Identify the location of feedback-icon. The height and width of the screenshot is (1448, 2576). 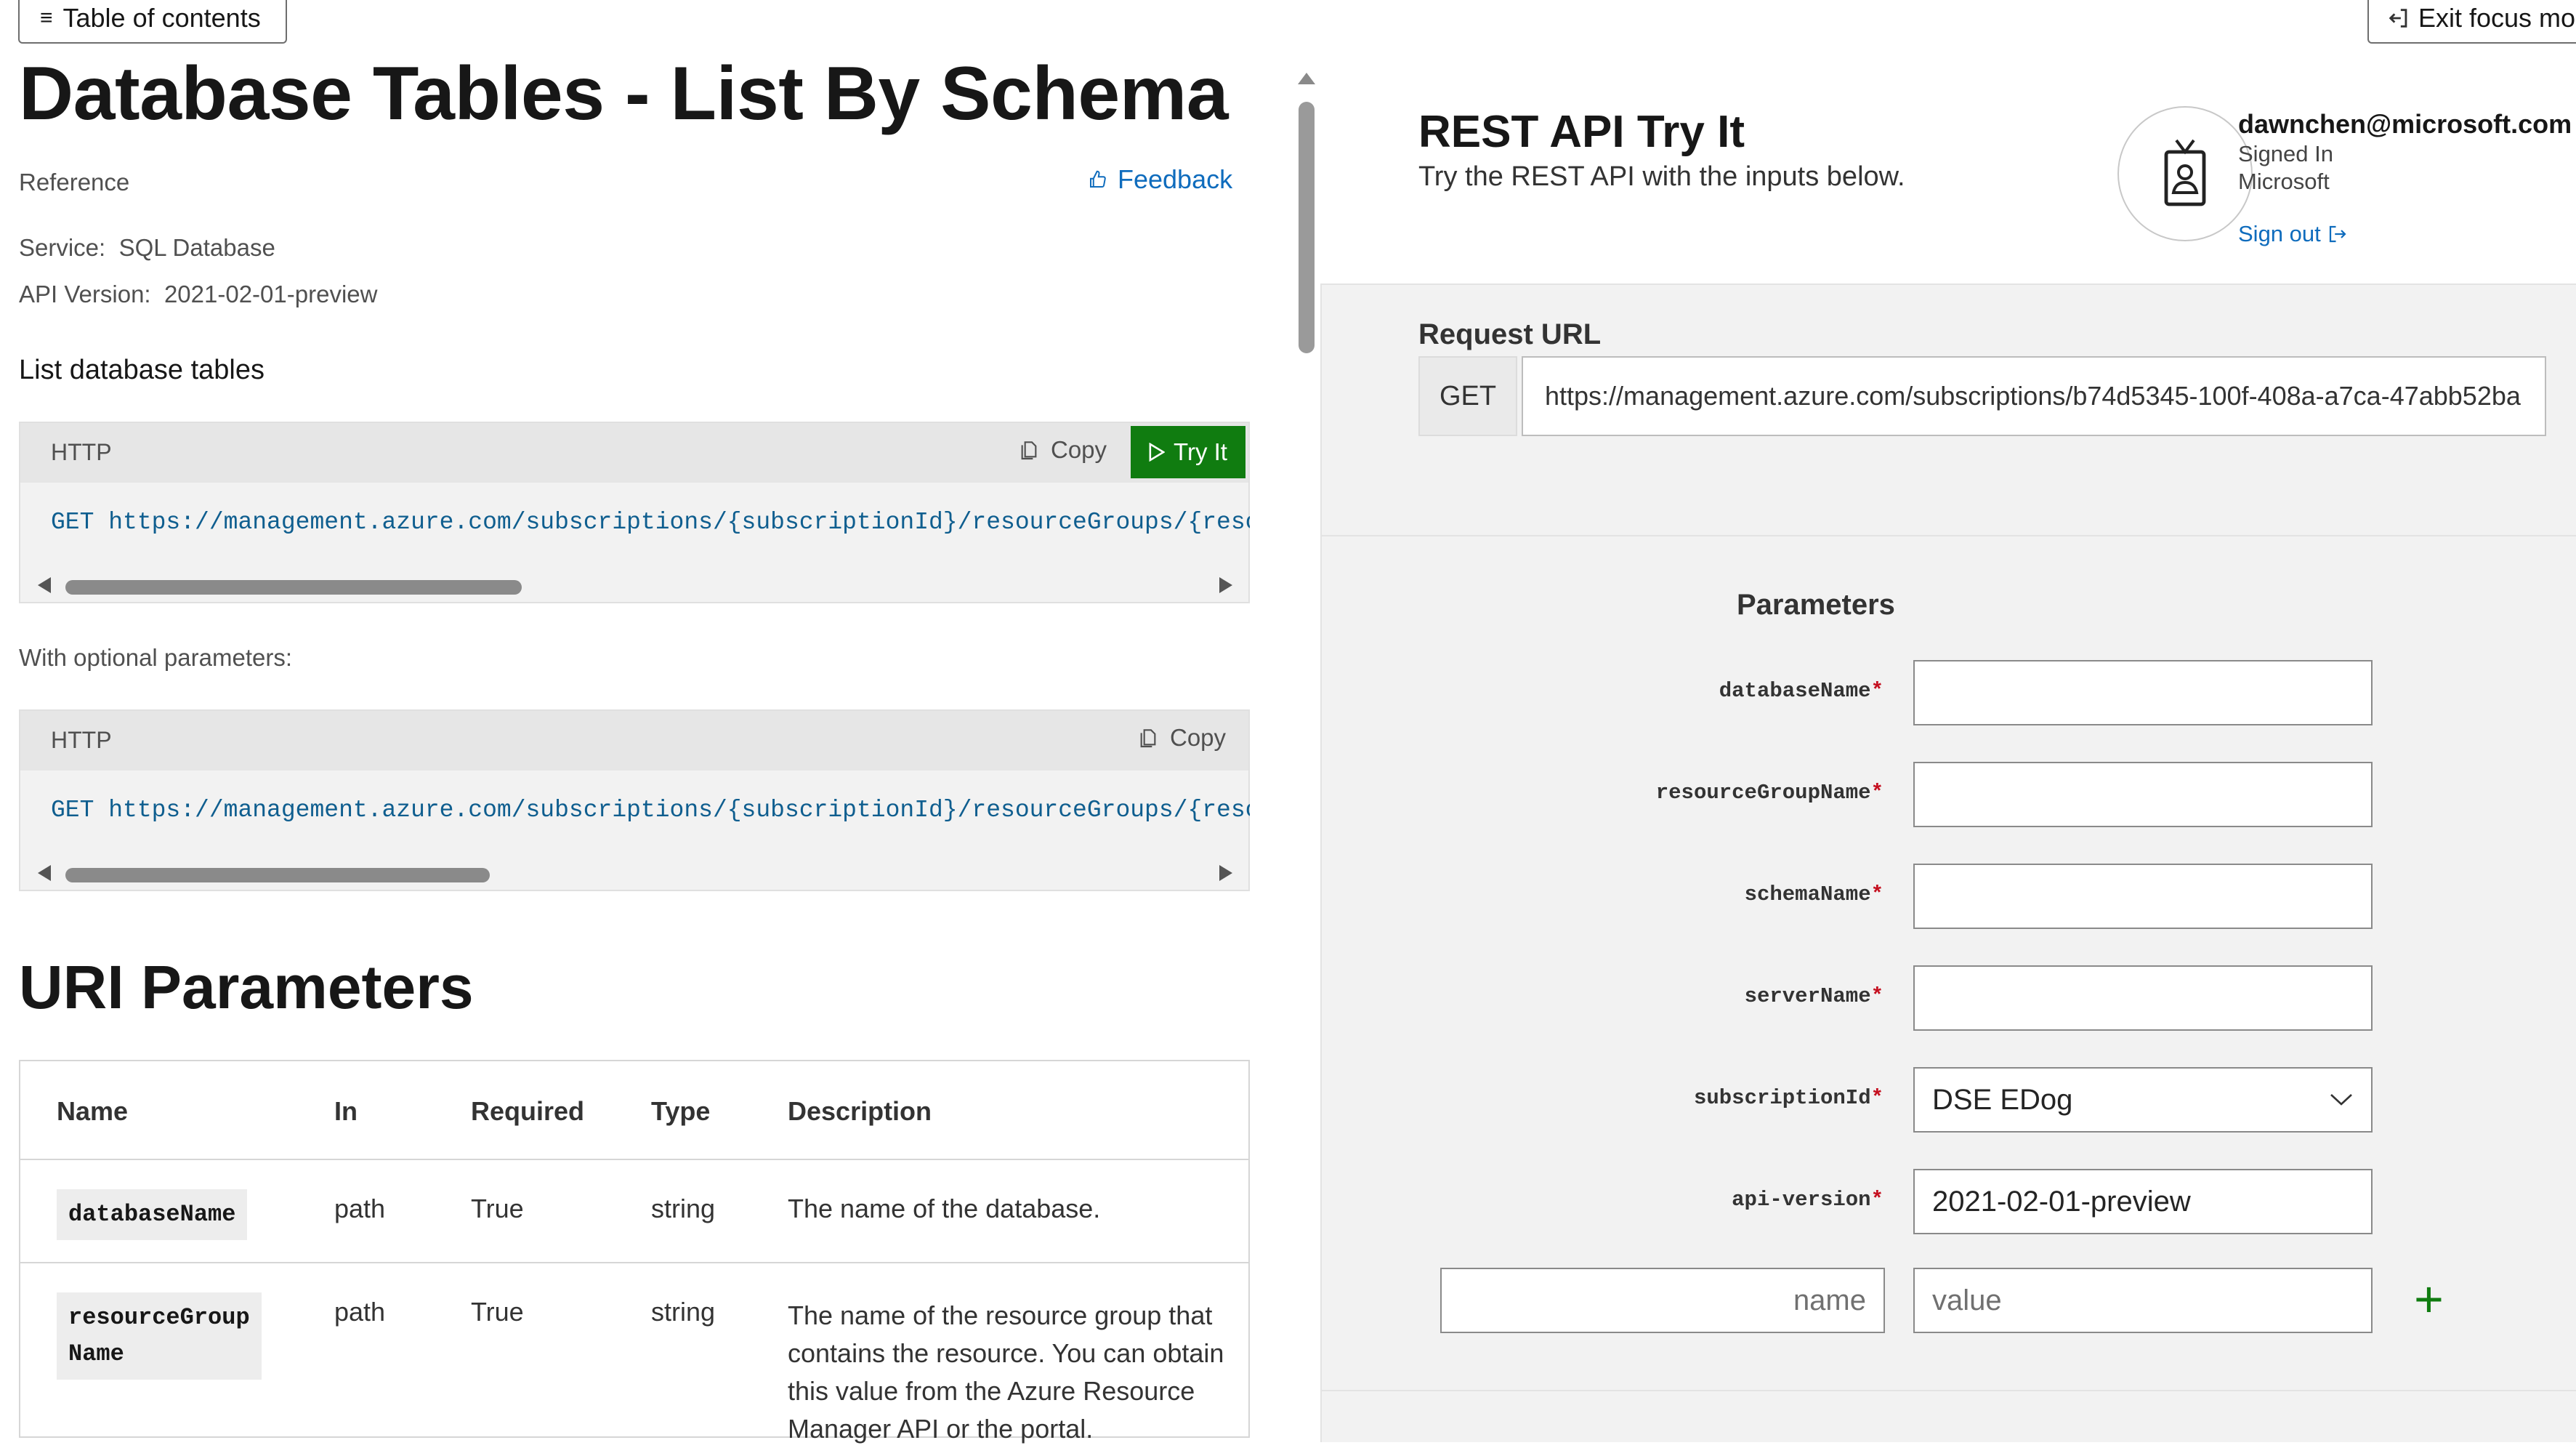
(1098, 179).